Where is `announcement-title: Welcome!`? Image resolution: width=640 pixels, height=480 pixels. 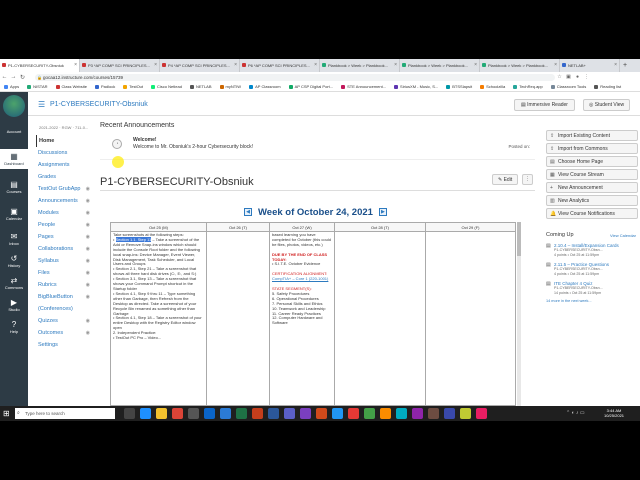 announcement-title: Welcome! is located at coordinates (145, 140).